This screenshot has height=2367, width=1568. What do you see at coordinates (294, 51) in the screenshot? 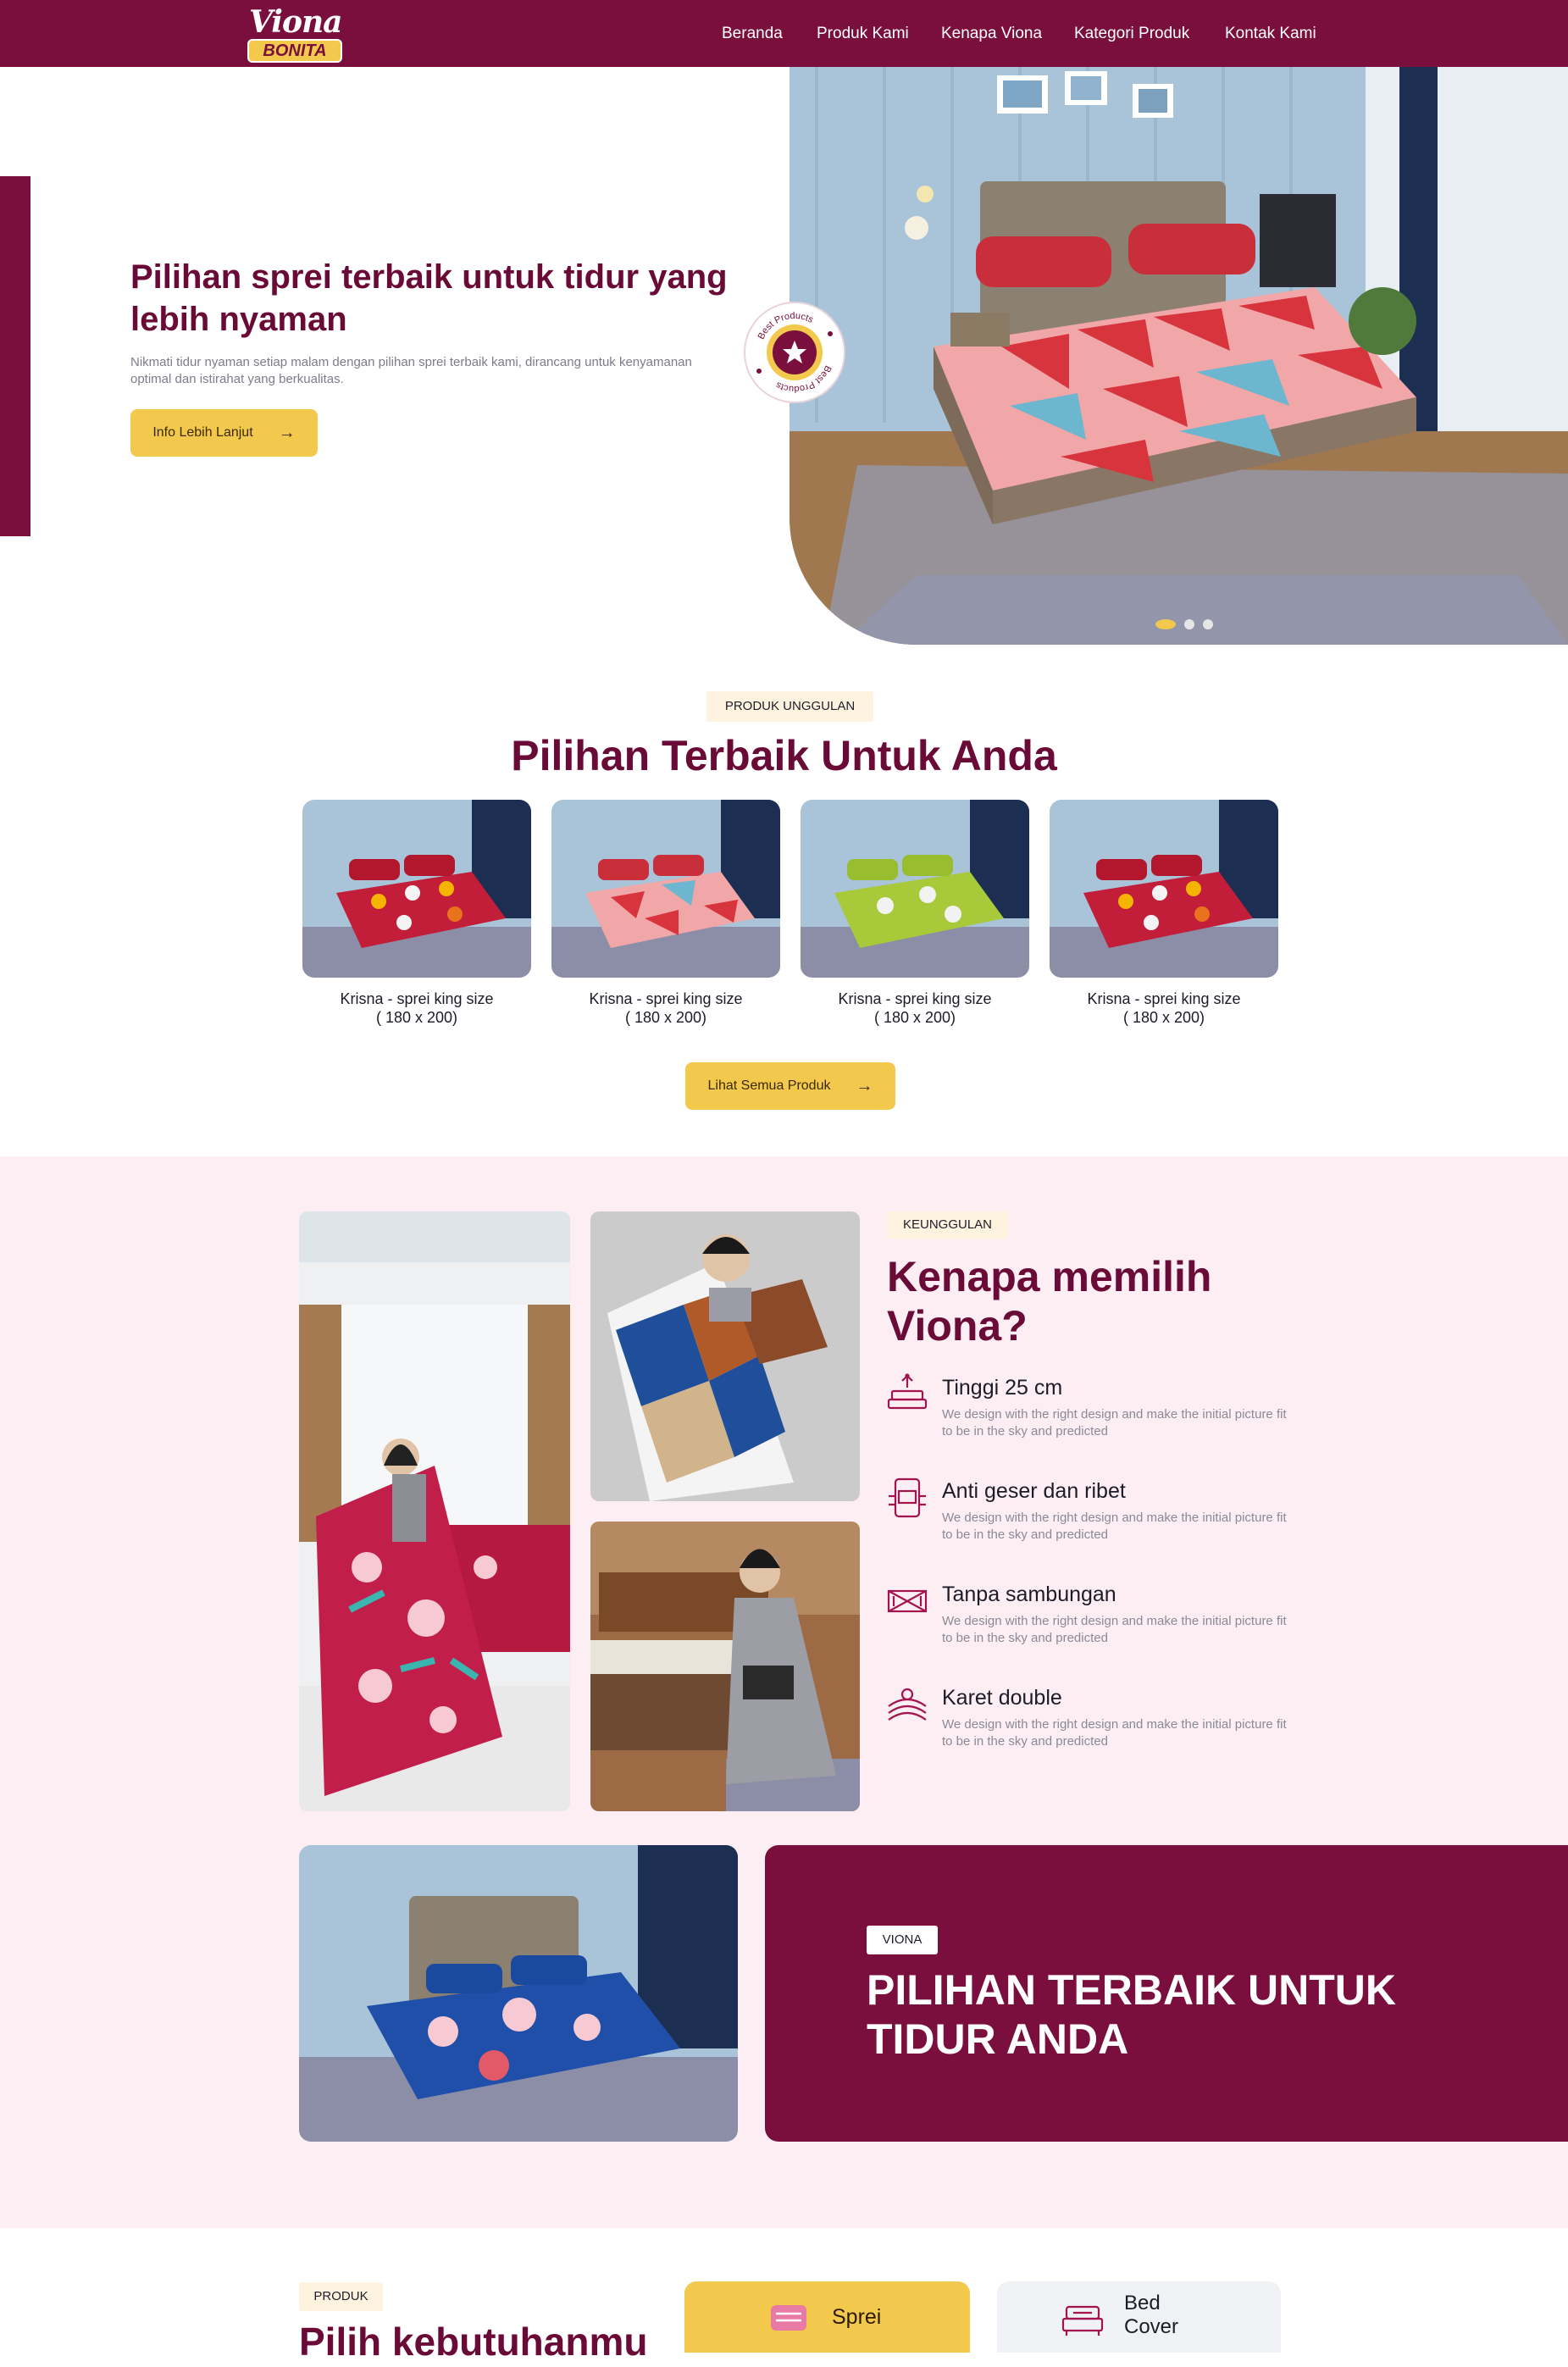
I see `brand-subname: BONITA` at bounding box center [294, 51].